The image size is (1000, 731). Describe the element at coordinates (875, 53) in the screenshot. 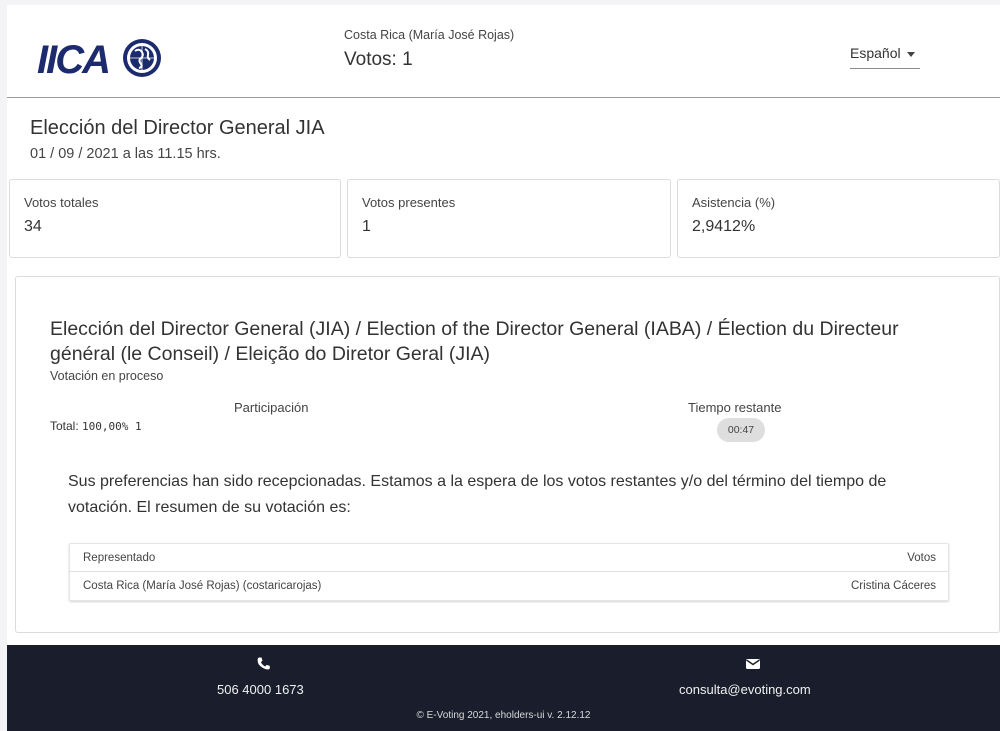

I see `language-value: Español` at that location.